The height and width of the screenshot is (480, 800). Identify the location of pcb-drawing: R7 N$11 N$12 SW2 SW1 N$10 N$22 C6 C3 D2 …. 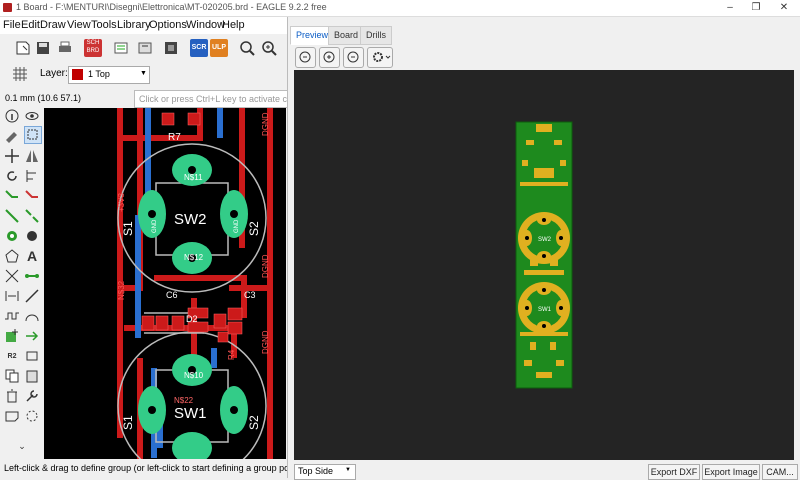
(195, 283).